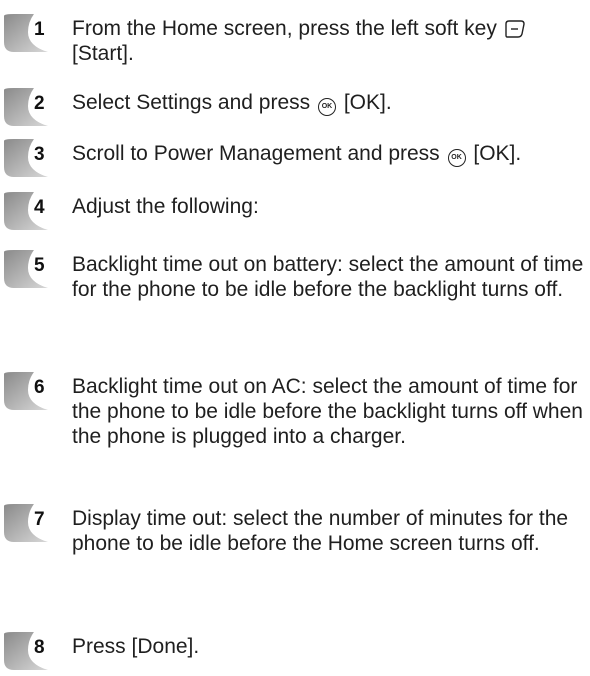  Describe the element at coordinates (165, 206) in the screenshot. I see `step-text: Adjust the following:` at that location.